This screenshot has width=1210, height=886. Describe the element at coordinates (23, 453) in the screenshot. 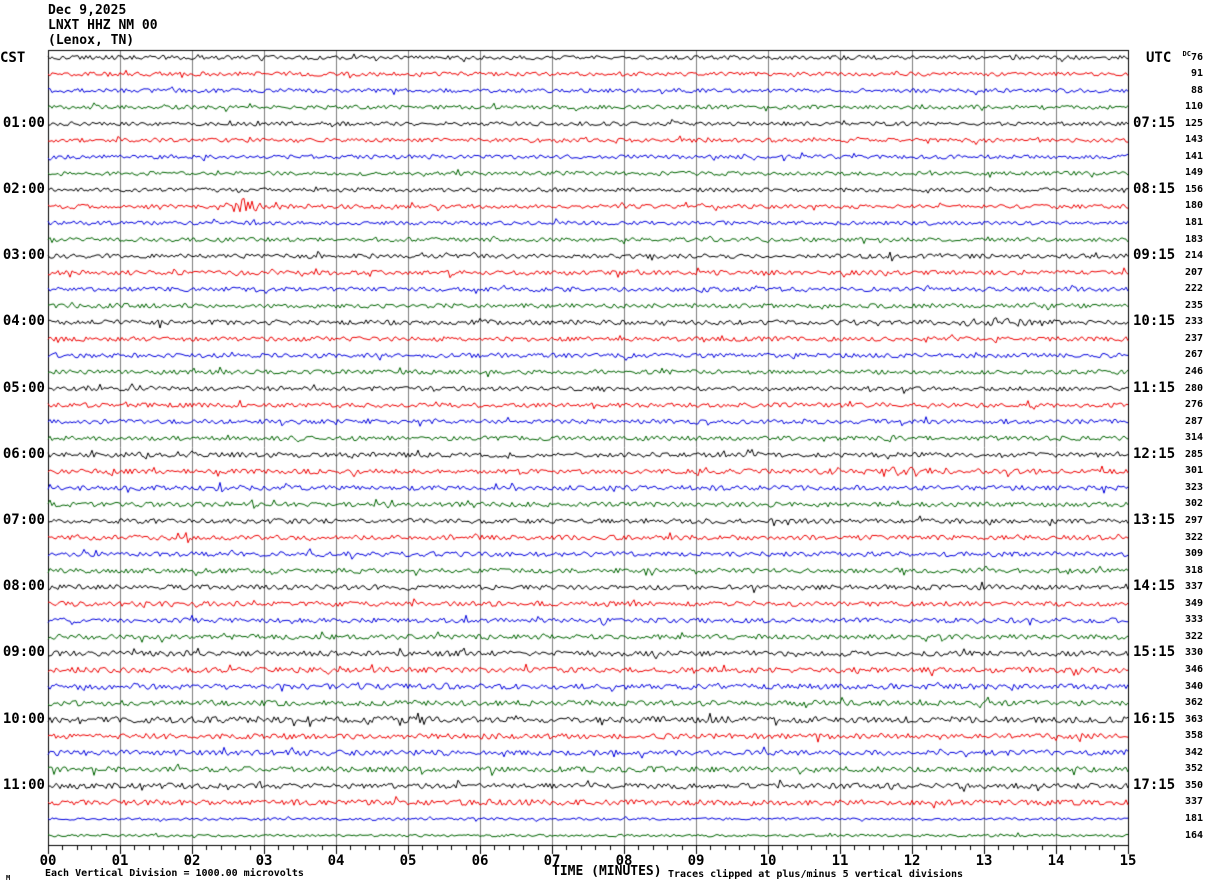

I see `cst-hour-label: 06:00` at that location.